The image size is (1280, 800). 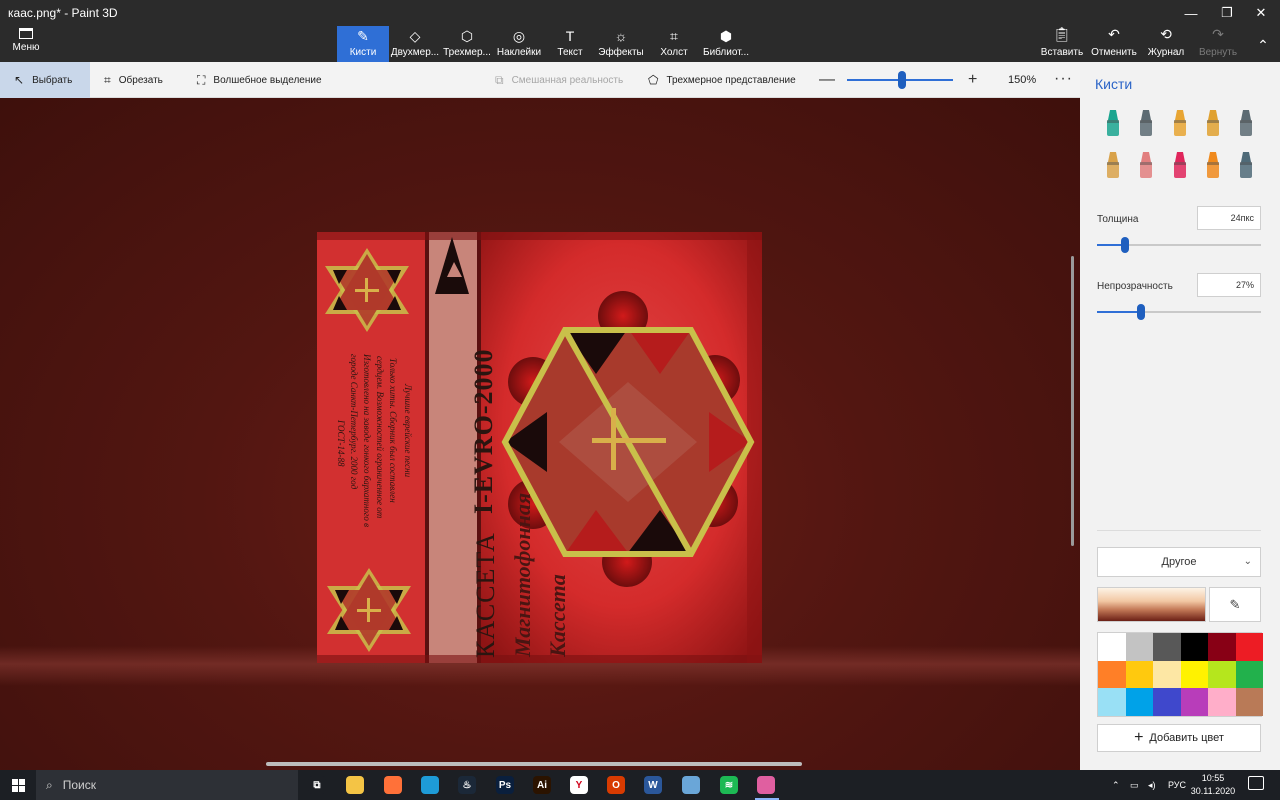 I want to click on yandex-browser-icon: Y, so click(x=579, y=785).